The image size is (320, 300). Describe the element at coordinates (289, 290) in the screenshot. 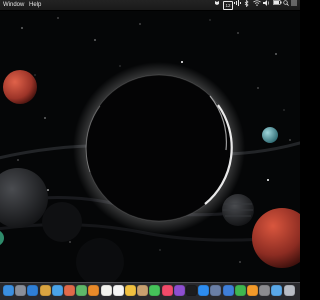

I see `trash-icon` at that location.